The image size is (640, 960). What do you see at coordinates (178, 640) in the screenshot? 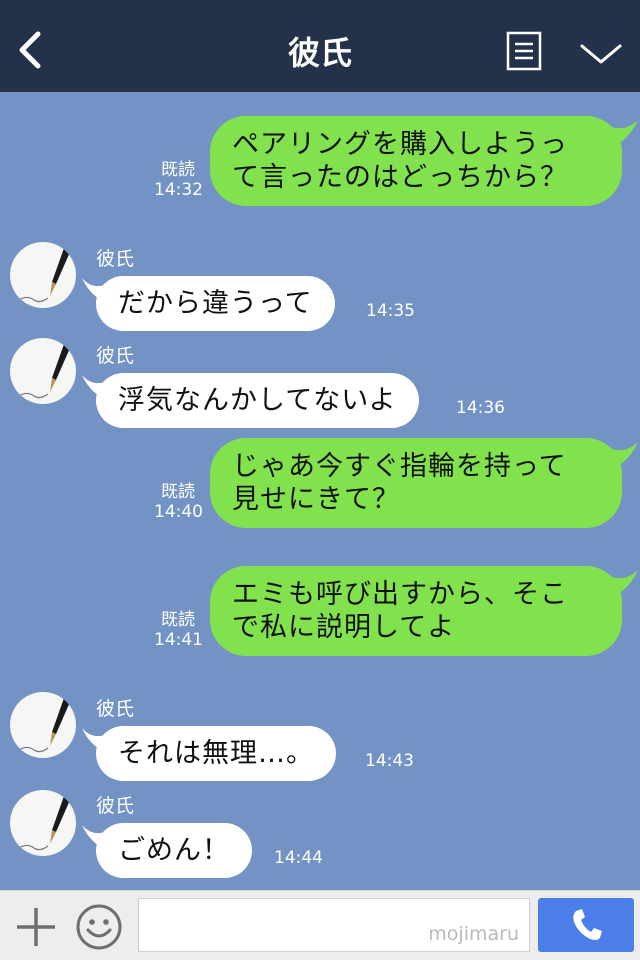
I see `message-time: 14:41` at bounding box center [178, 640].